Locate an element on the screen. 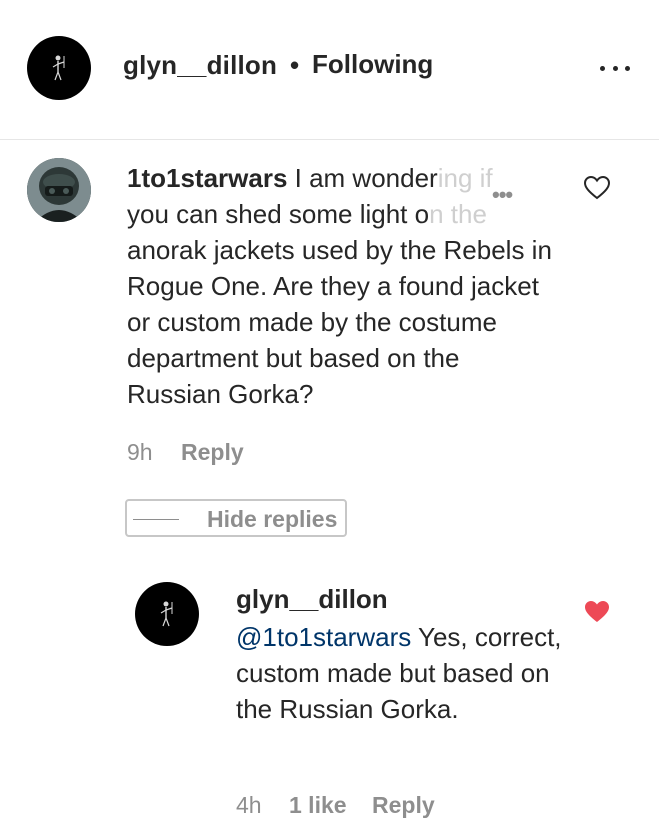 This screenshot has width=659, height=834. comment-time: 9h is located at coordinates (140, 452).